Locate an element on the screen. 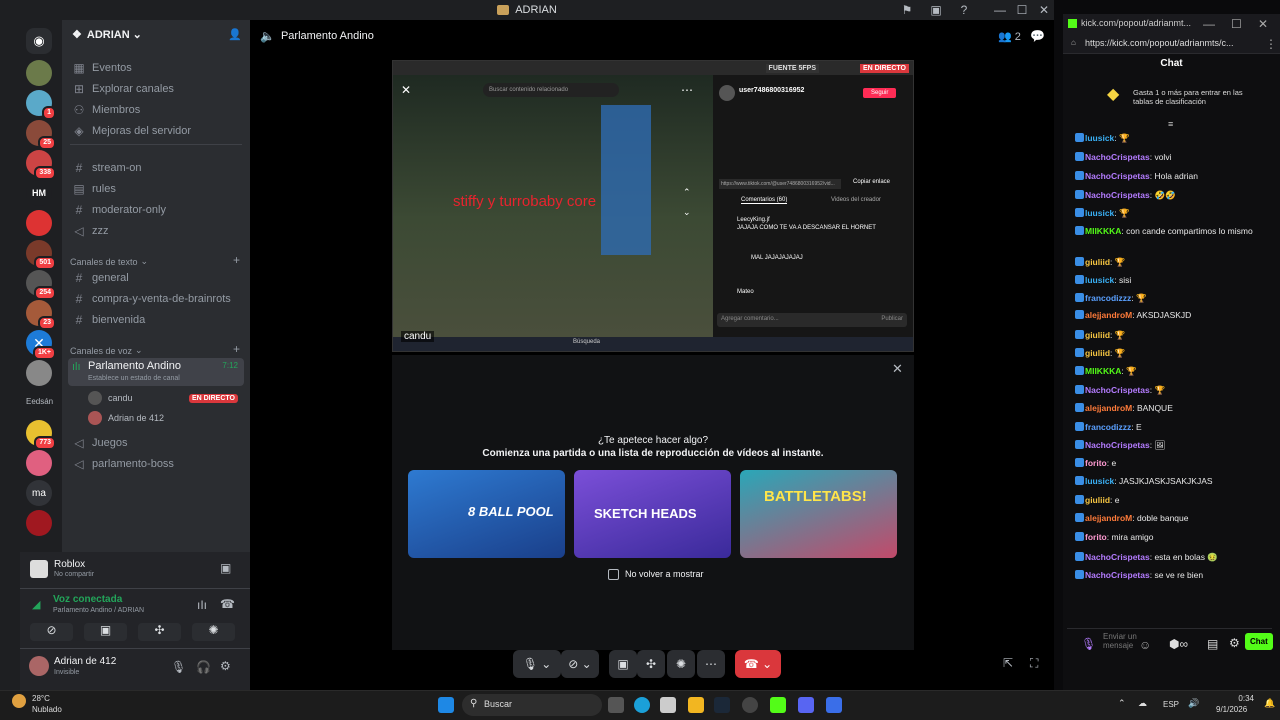 The image size is (1280, 720). emoji-icon: ☺ is located at coordinates (1145, 645).